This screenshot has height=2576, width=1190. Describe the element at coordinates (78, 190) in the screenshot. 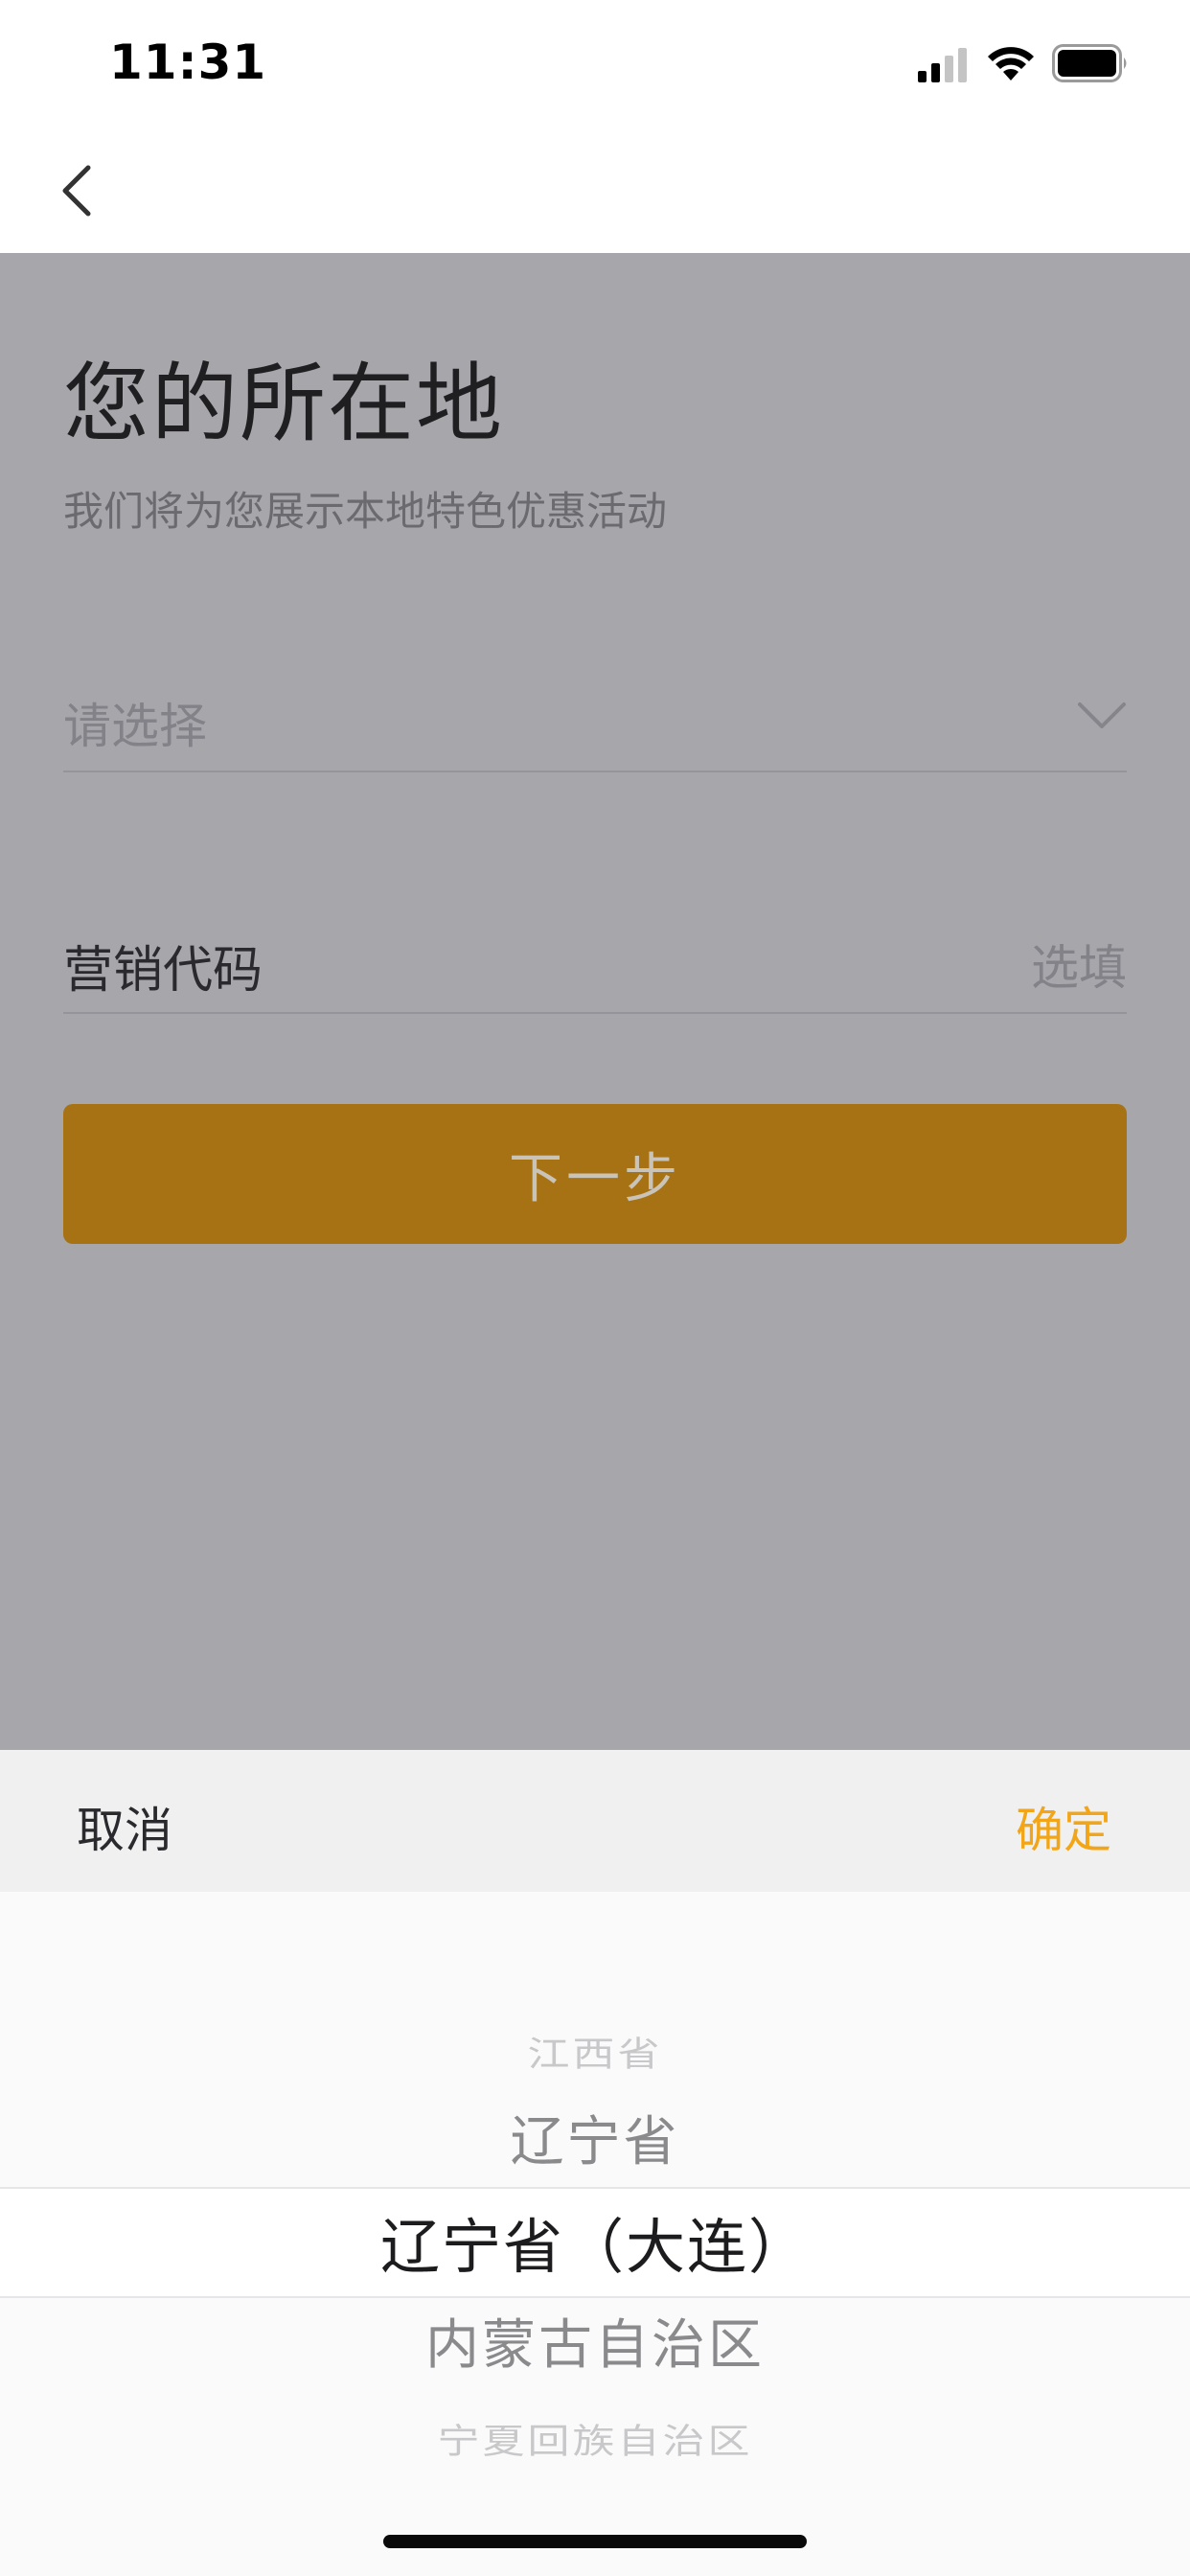

I see `back-chevron-icon` at that location.